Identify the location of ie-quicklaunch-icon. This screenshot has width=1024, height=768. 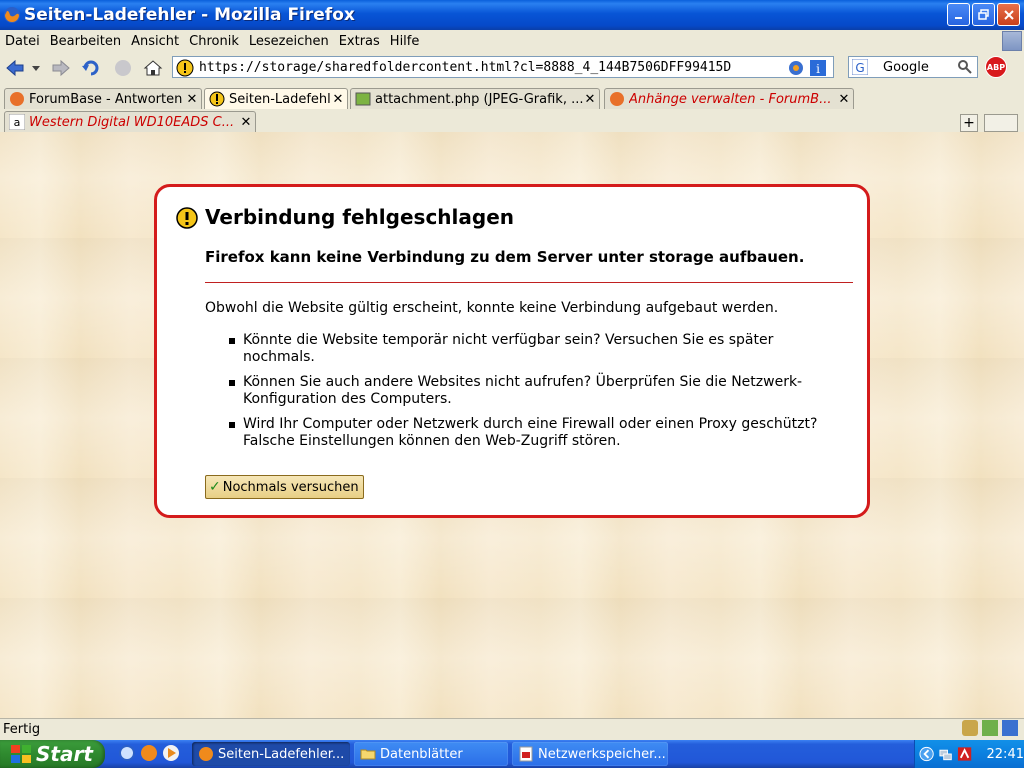
(127, 753).